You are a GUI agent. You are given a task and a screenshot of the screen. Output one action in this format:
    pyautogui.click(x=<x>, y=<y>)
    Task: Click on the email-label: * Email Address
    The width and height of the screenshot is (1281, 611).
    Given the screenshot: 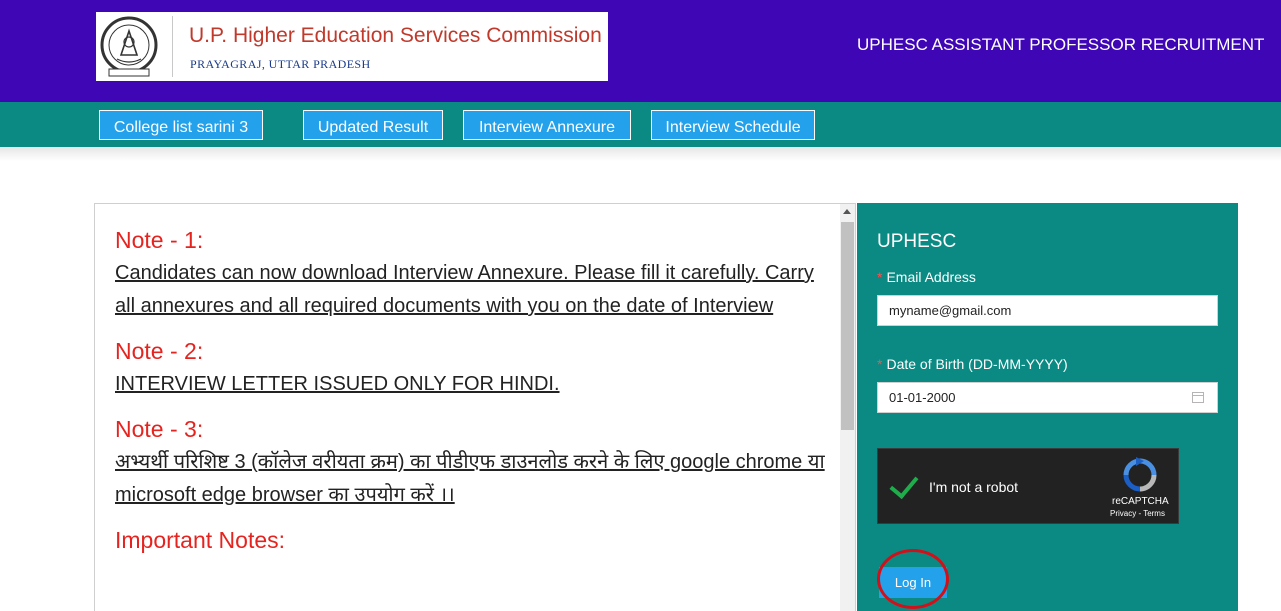 What is the action you would take?
    pyautogui.click(x=926, y=277)
    